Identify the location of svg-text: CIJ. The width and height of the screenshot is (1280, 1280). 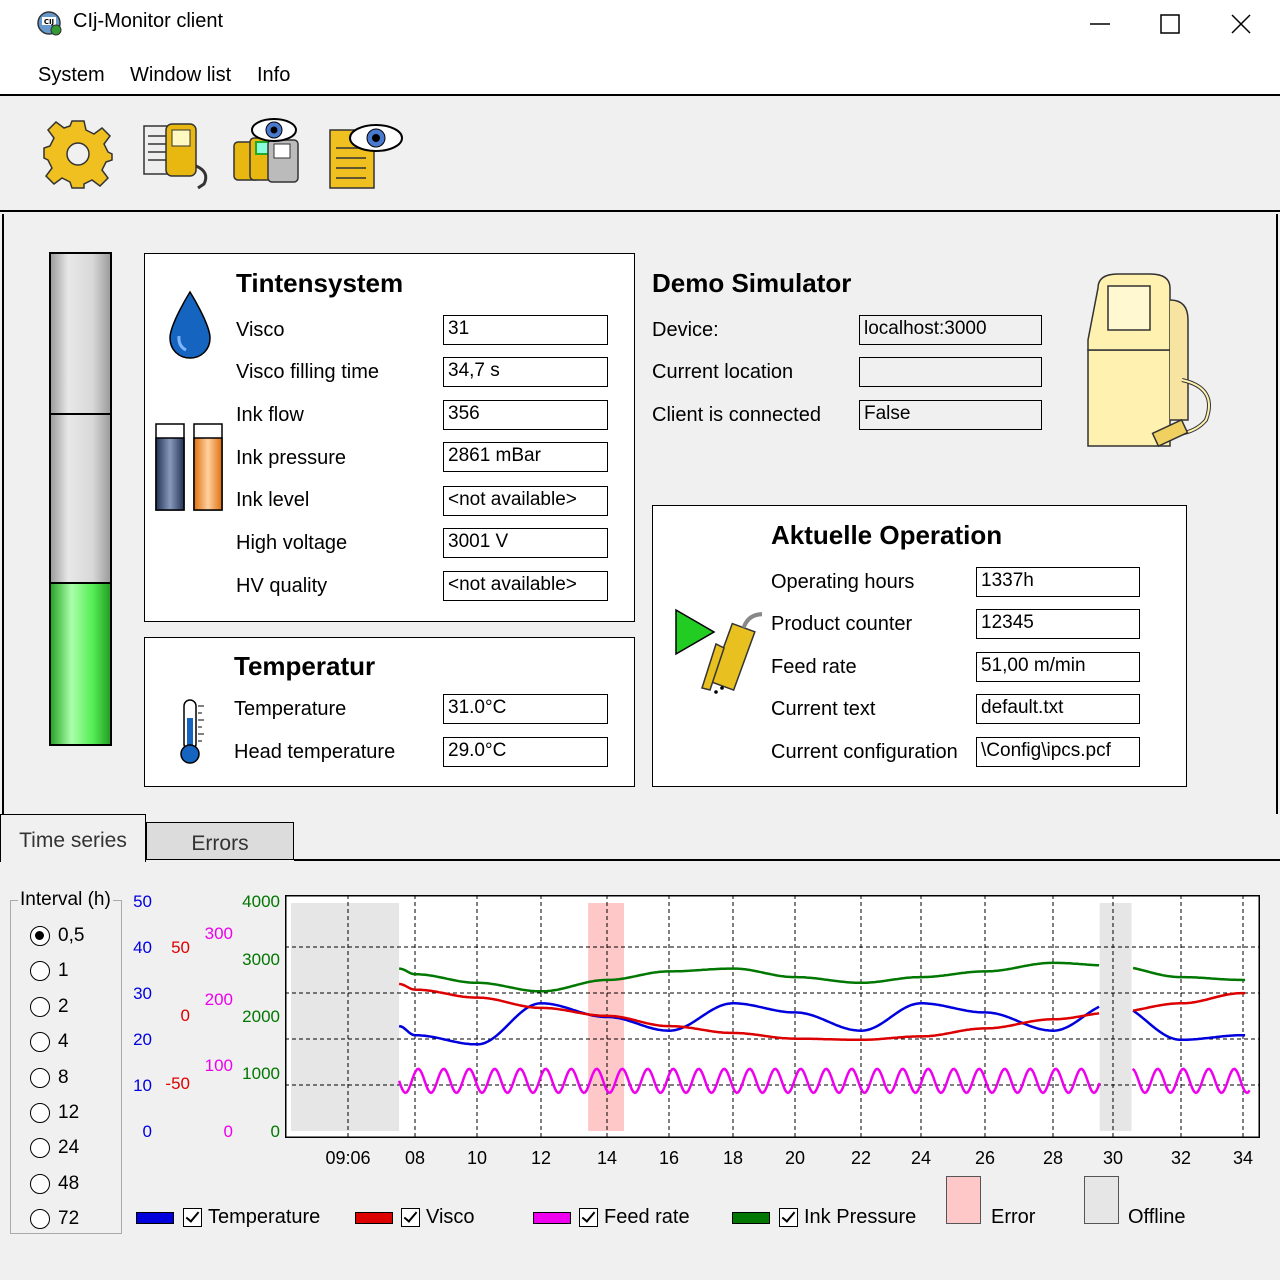
(49, 22).